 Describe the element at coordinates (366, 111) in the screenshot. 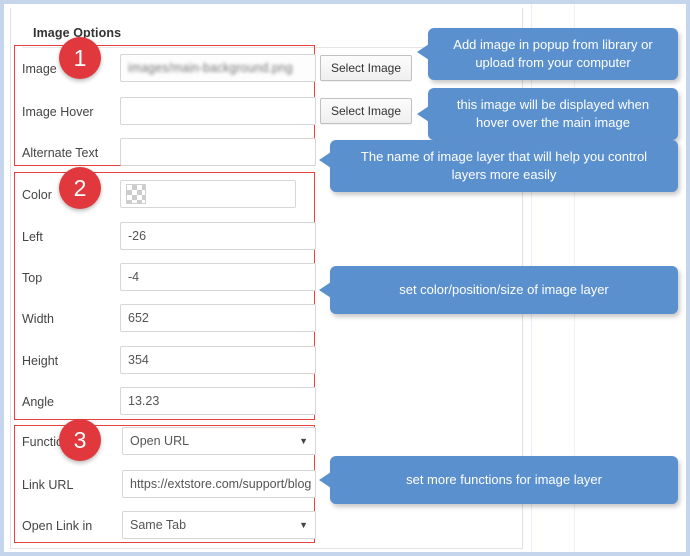

I see `select-image-button-2: Select Image` at that location.